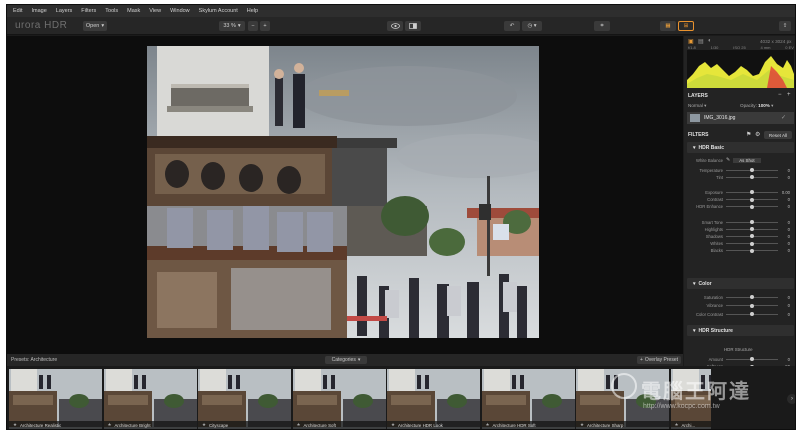  Describe the element at coordinates (740, 147) in the screenshot. I see `hdr-basic-header: ▾ HDR Basic` at that location.